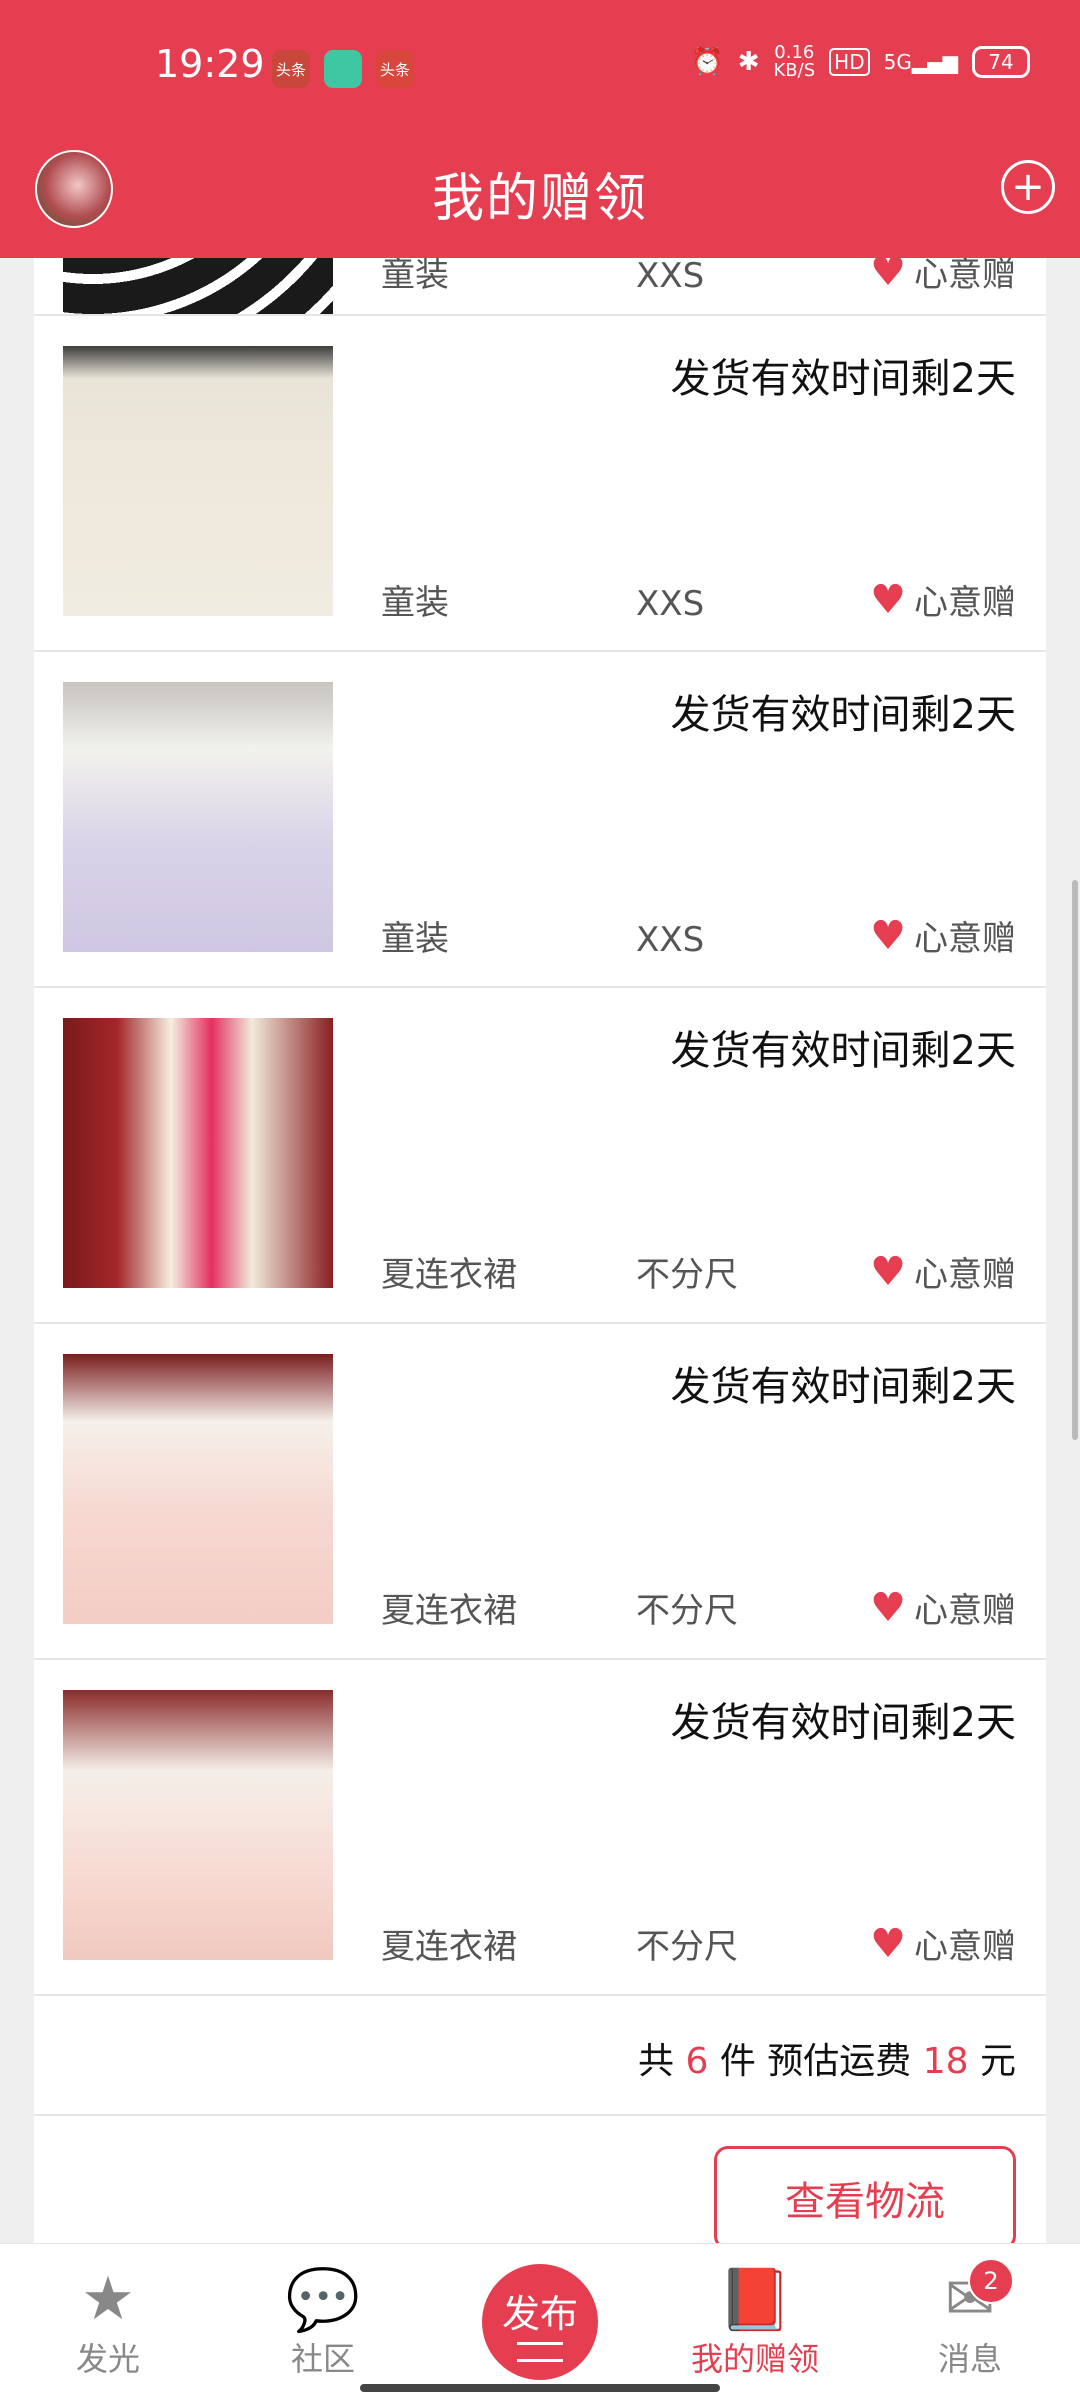 This screenshot has width=1080, height=2401. Describe the element at coordinates (755, 2299) in the screenshot. I see `gift-book-icon: 📕` at that location.